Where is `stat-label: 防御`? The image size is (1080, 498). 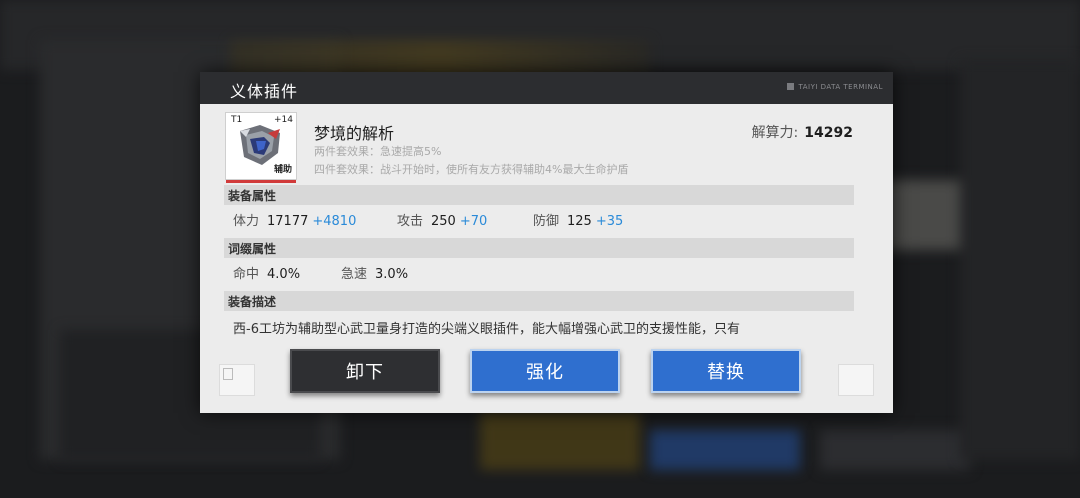
stat-label: 防御 is located at coordinates (546, 221).